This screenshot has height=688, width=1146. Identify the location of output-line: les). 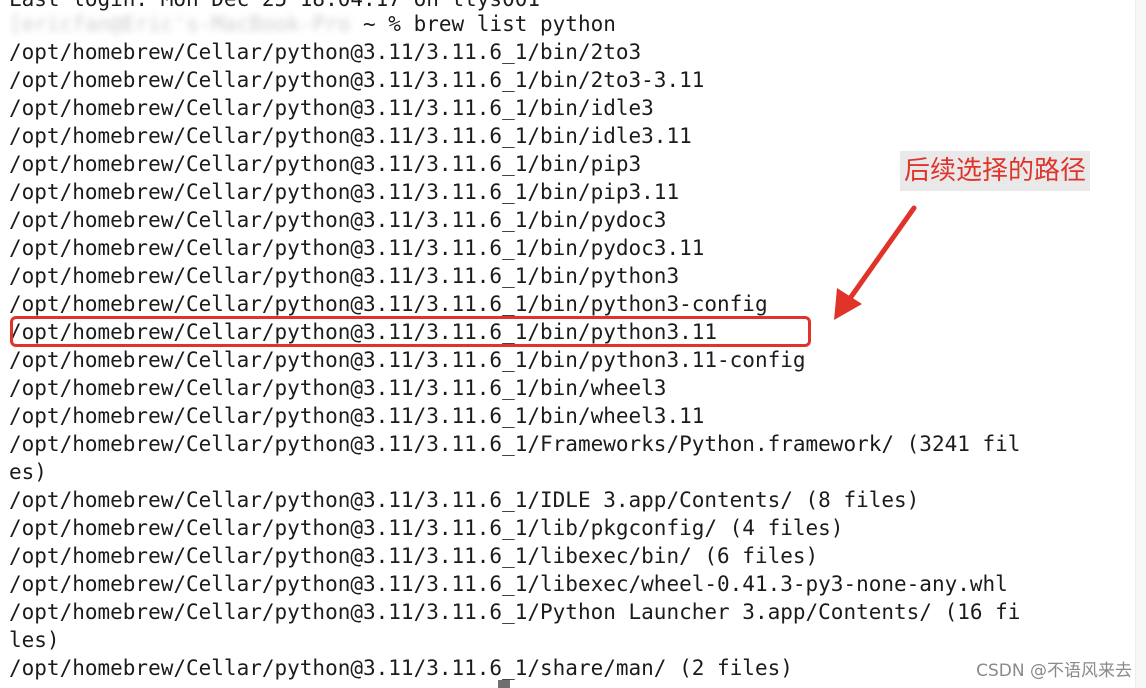
(34, 640).